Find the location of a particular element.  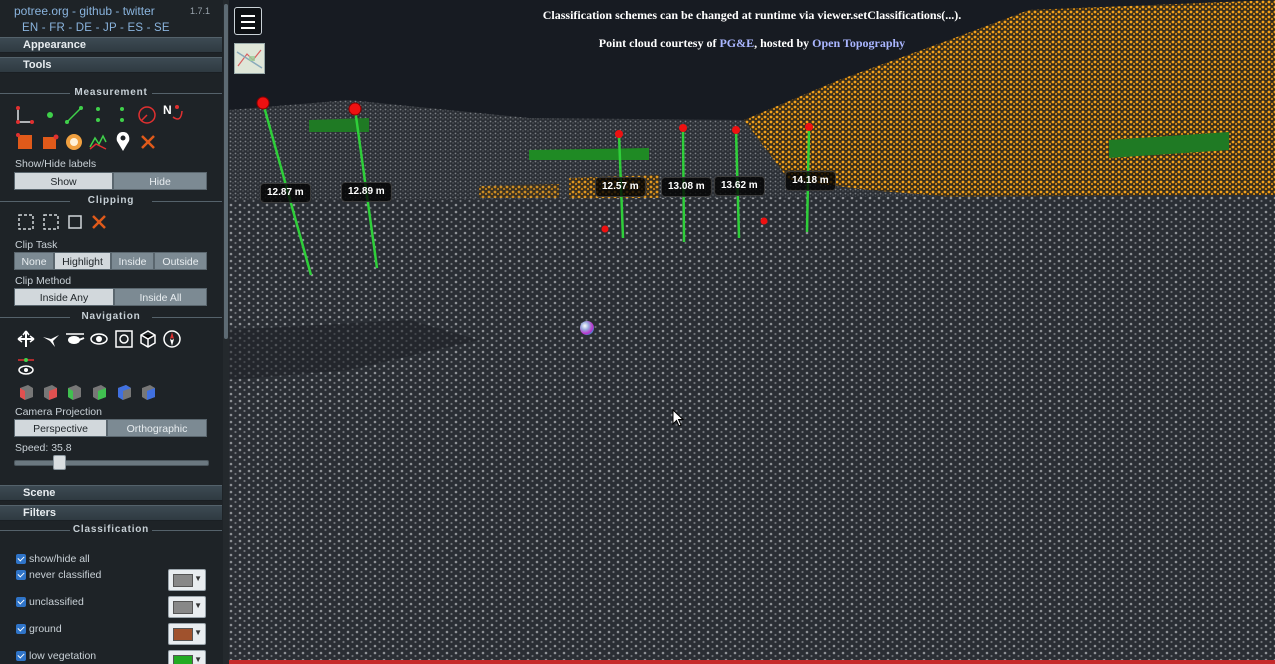

hide-labels-button: Hide is located at coordinates (160, 181).